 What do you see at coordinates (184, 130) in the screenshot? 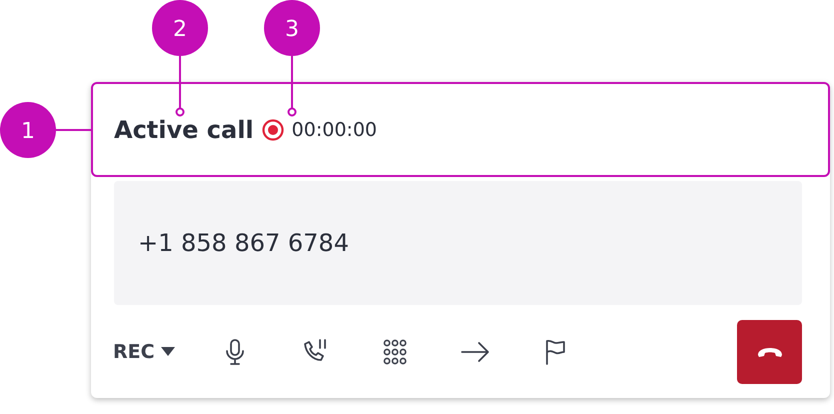
I see `call-title: Active call` at bounding box center [184, 130].